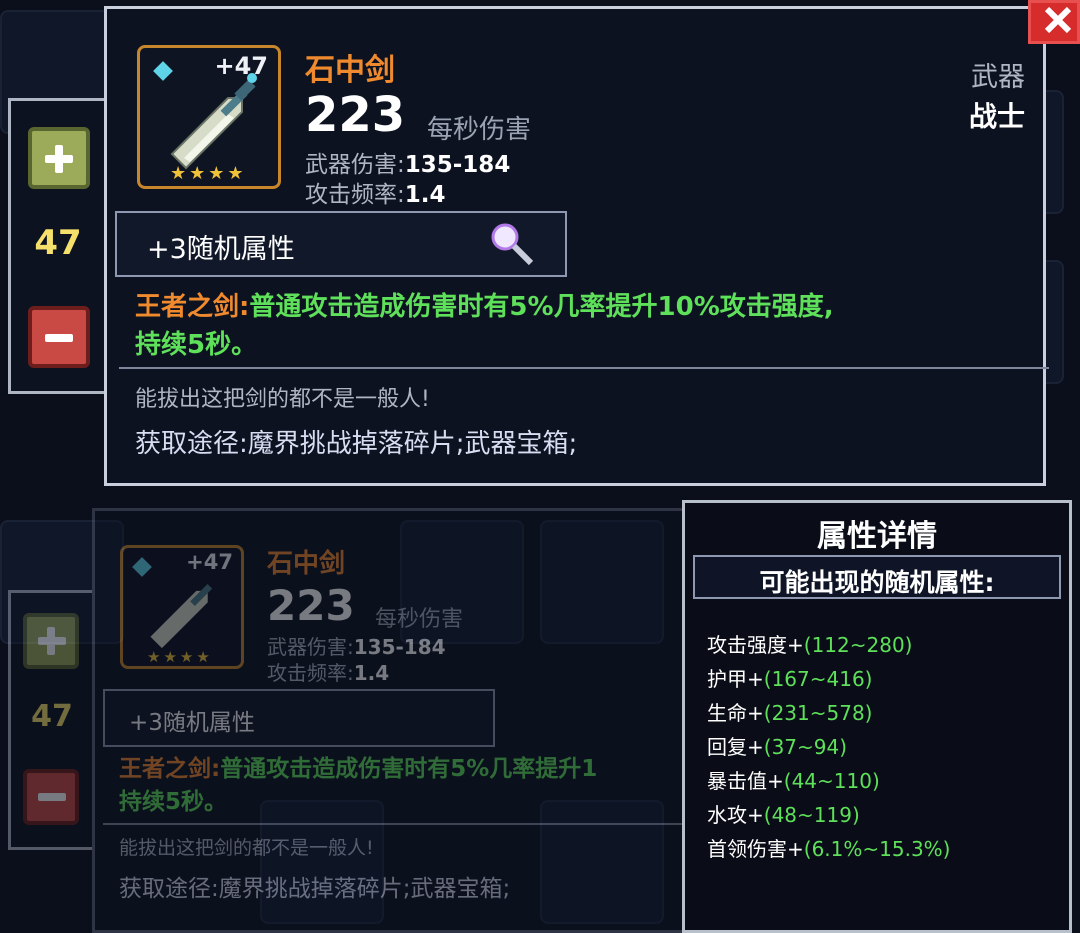 The height and width of the screenshot is (933, 1080). I want to click on item-flavor-text: 能拔出这把剑的都不是一般人!, so click(282, 399).